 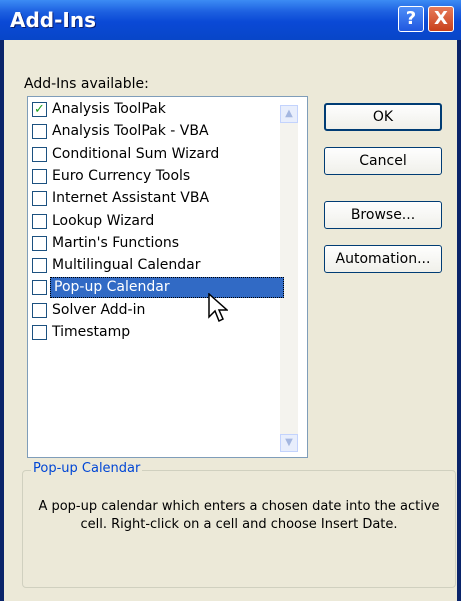 What do you see at coordinates (131, 198) in the screenshot?
I see `add-in-label: Internet Assistant VBA` at bounding box center [131, 198].